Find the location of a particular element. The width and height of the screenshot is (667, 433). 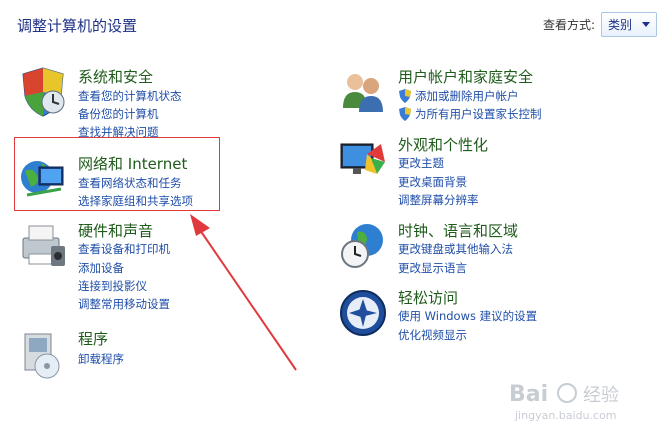

annotation-arrow is located at coordinates (243, 292).